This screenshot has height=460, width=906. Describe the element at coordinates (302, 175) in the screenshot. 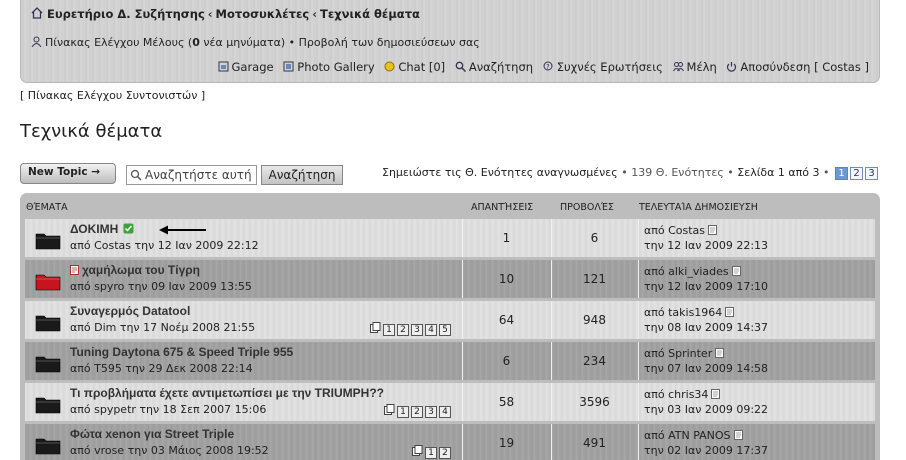

I see `search-button: Αναζήτηση` at that location.